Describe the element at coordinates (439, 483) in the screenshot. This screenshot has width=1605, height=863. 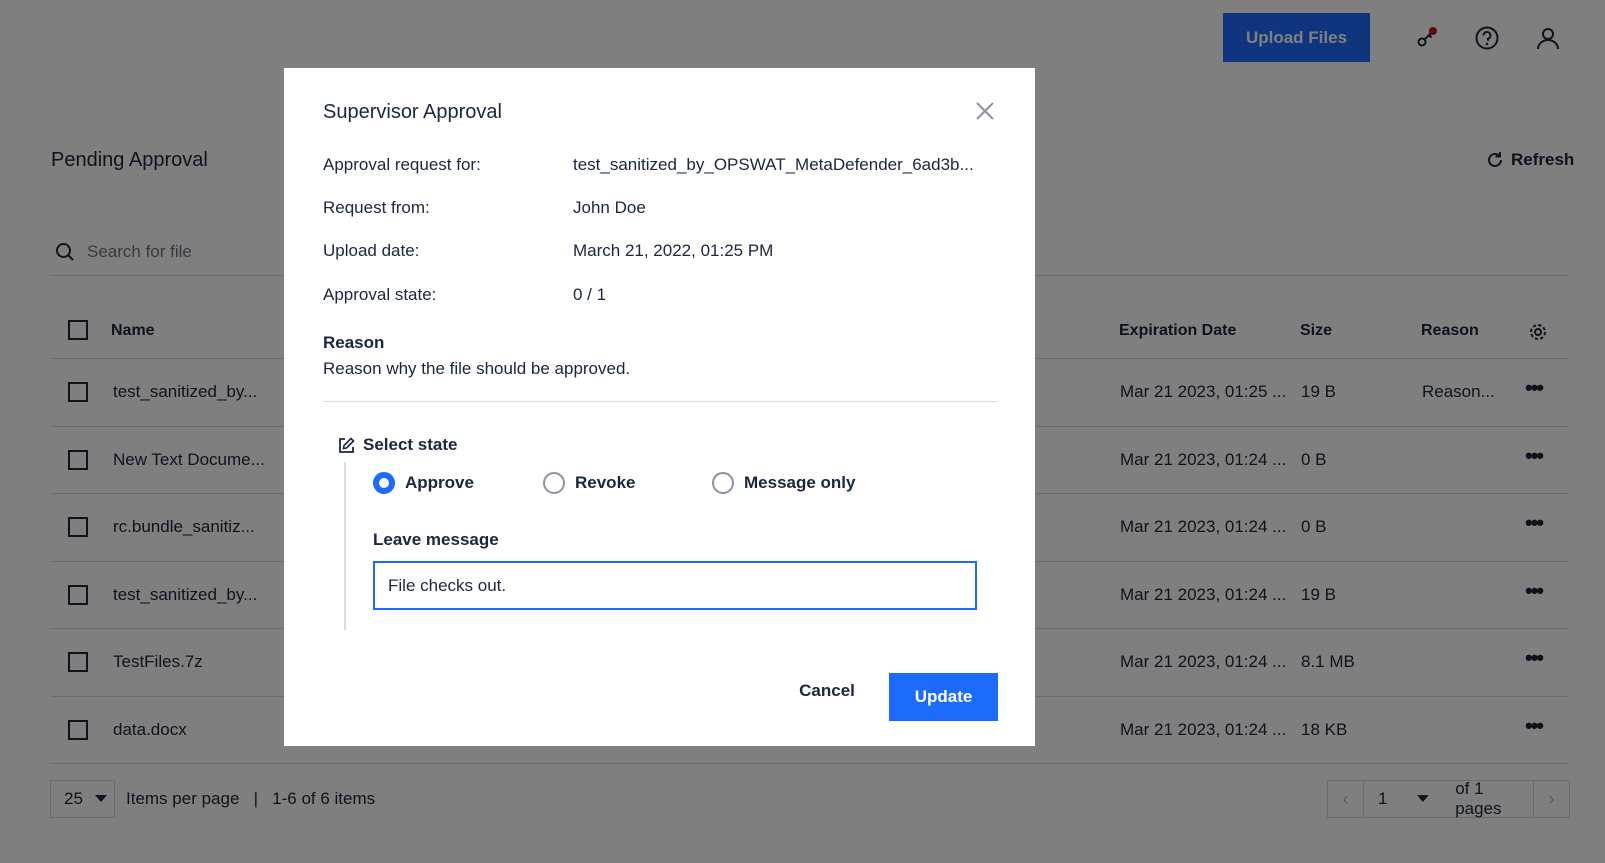
I see `radio-approve-label: Approve` at that location.